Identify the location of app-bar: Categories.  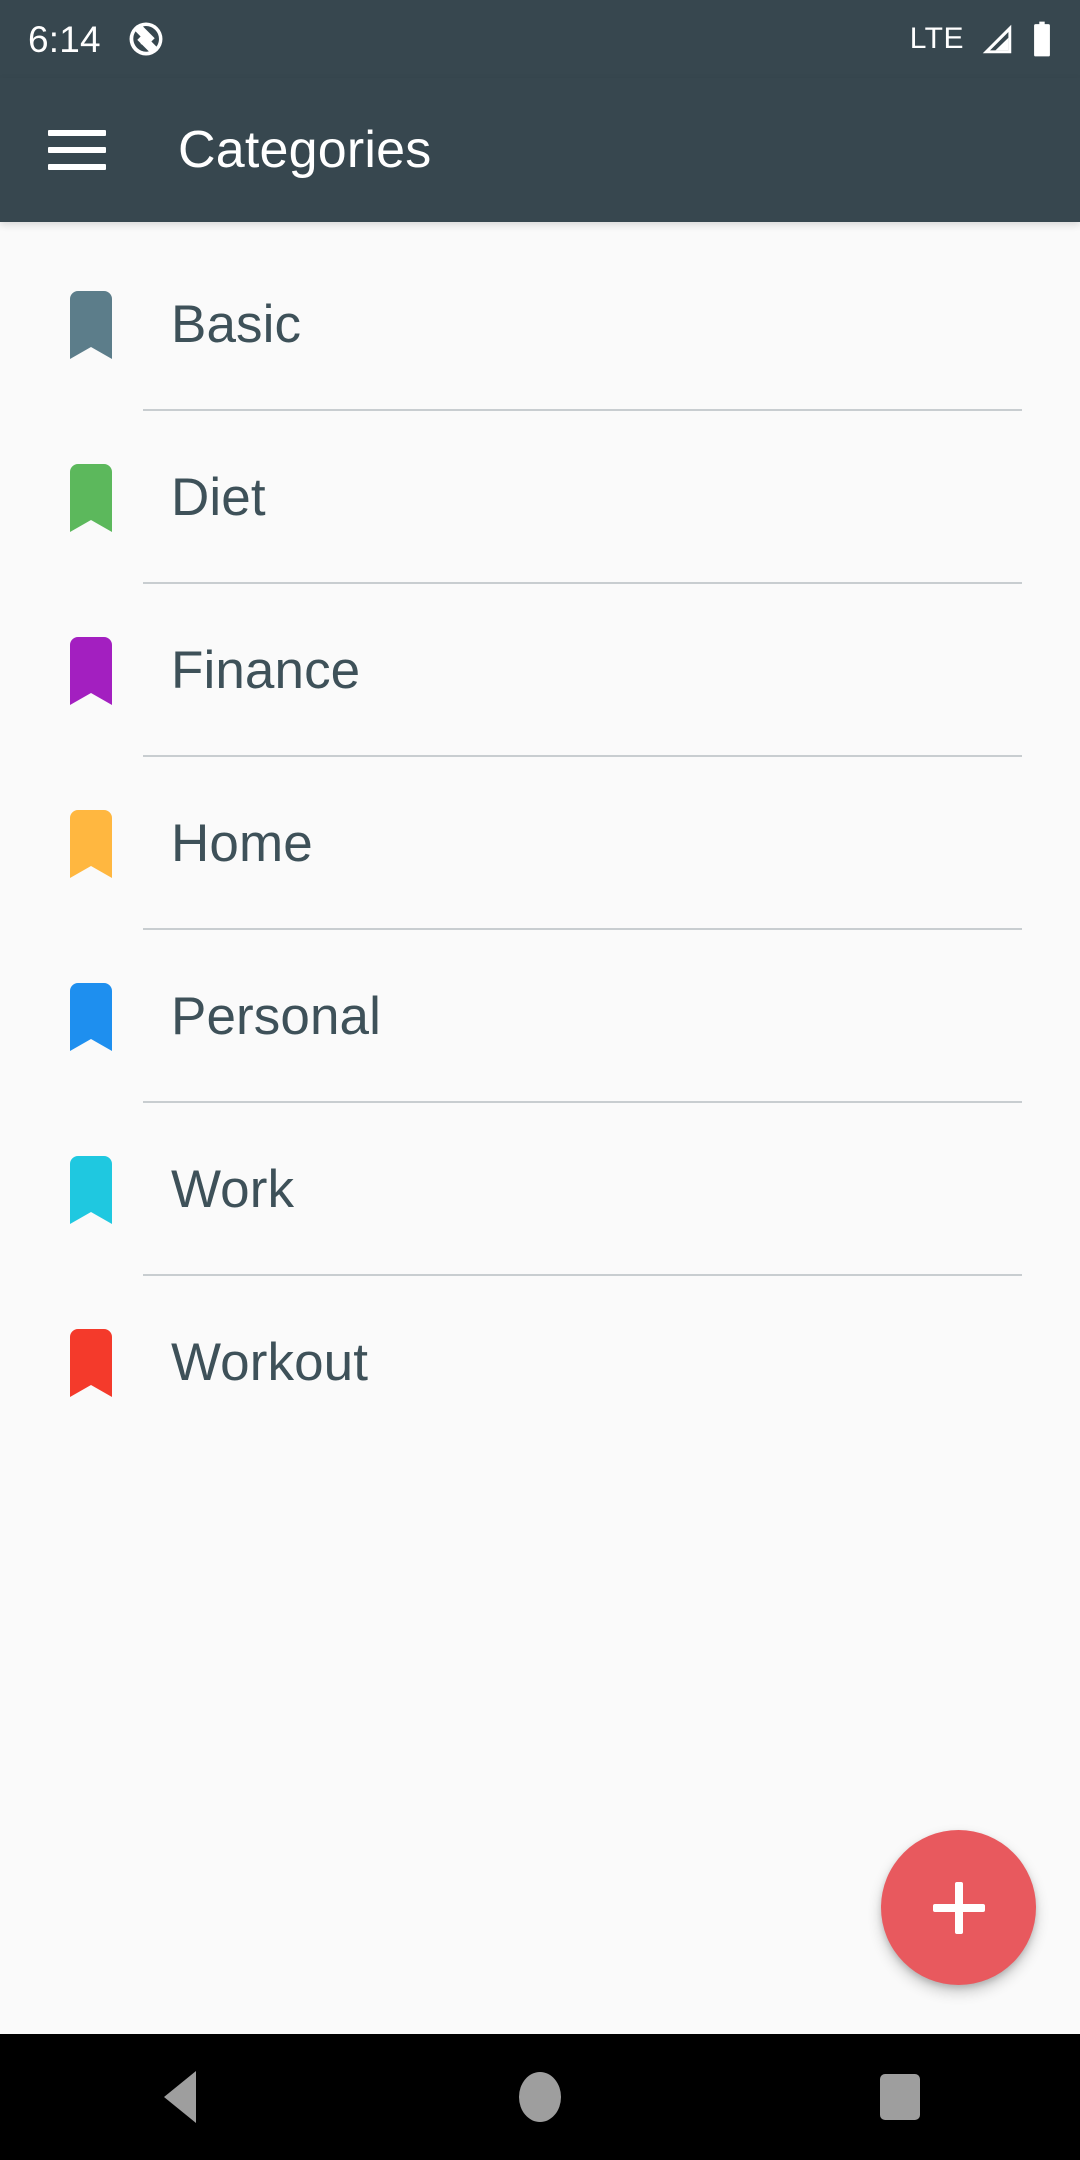
(540, 150).